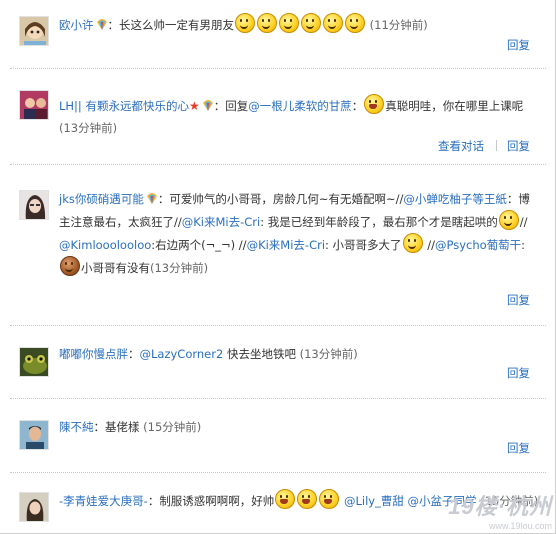  I want to click on avatar-frog-icon, so click(34, 362).